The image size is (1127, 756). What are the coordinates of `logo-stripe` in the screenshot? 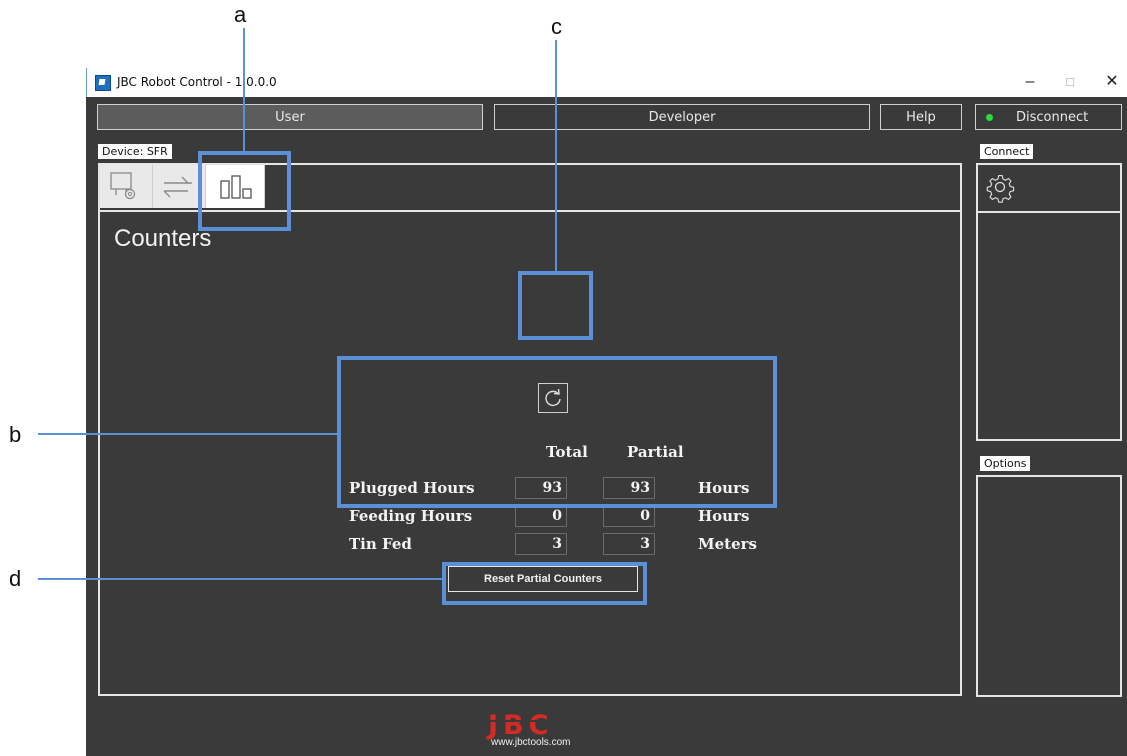 It's located at (543, 721).